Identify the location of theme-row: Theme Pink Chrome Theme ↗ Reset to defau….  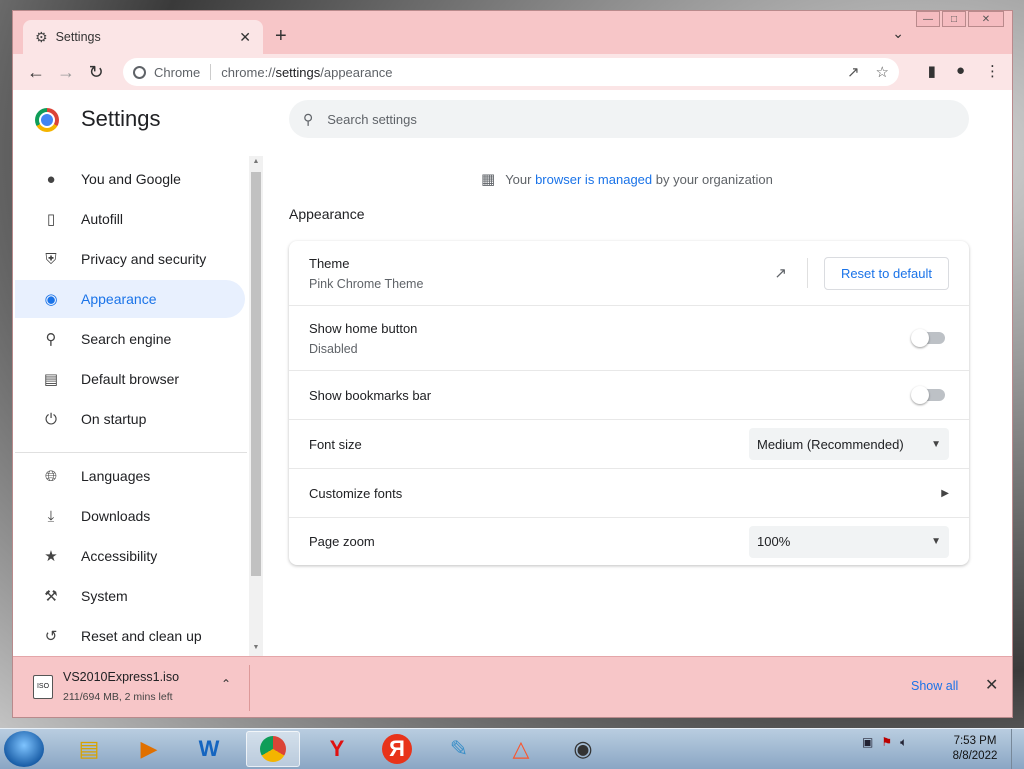
(629, 273).